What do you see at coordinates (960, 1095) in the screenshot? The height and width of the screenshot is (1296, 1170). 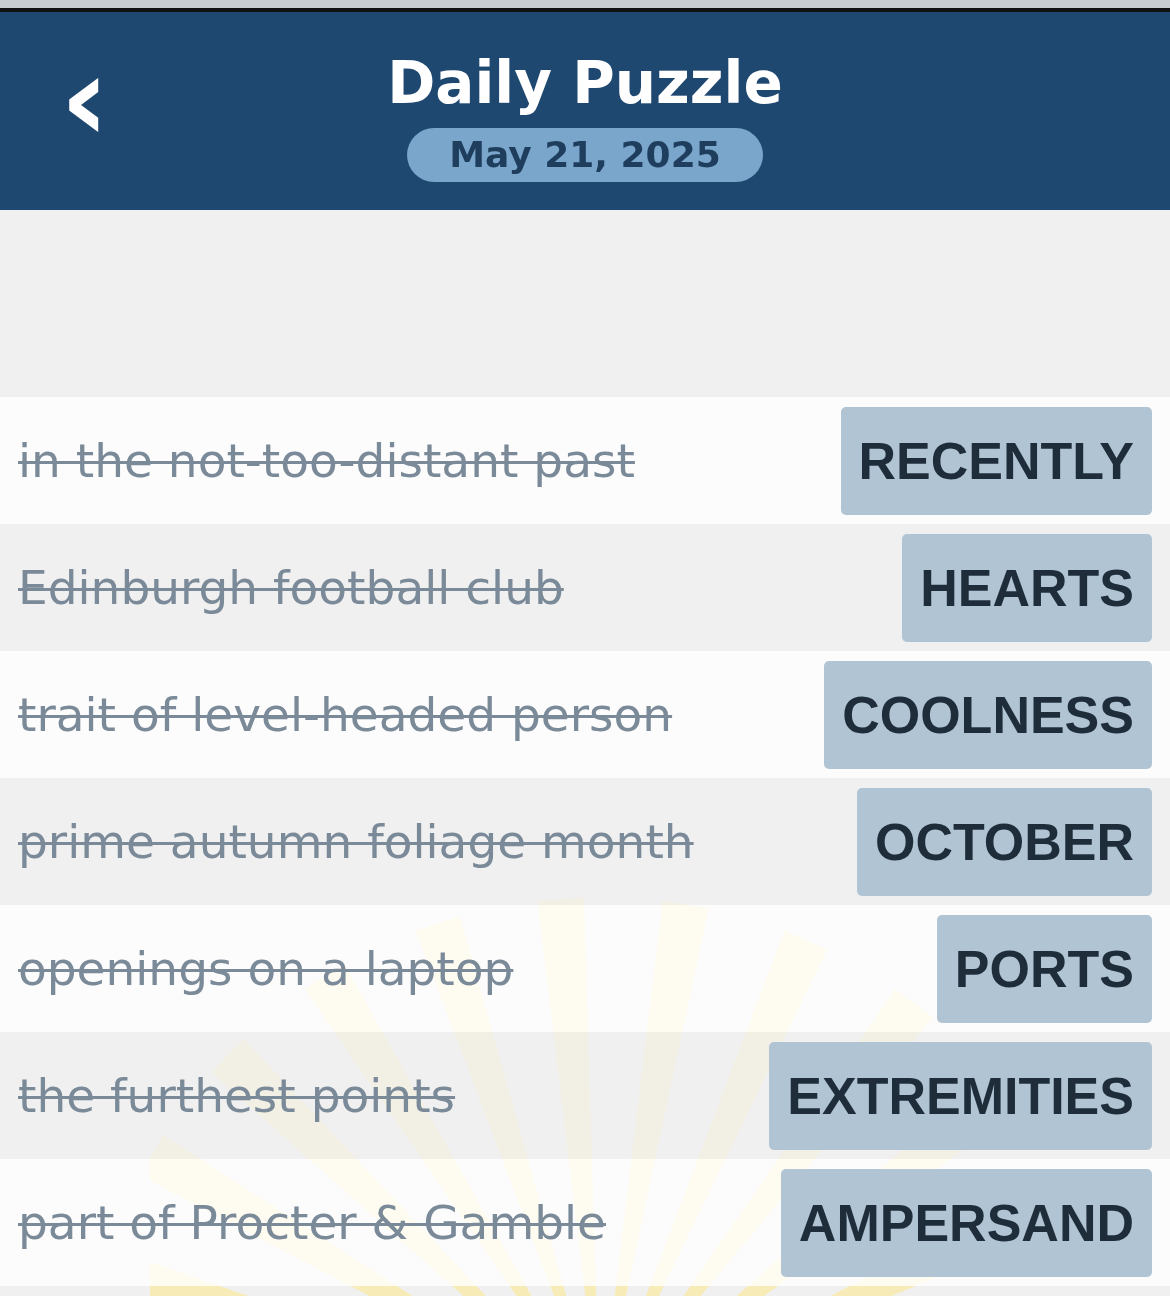 I see `answer-tile: EXTREMITIES` at bounding box center [960, 1095].